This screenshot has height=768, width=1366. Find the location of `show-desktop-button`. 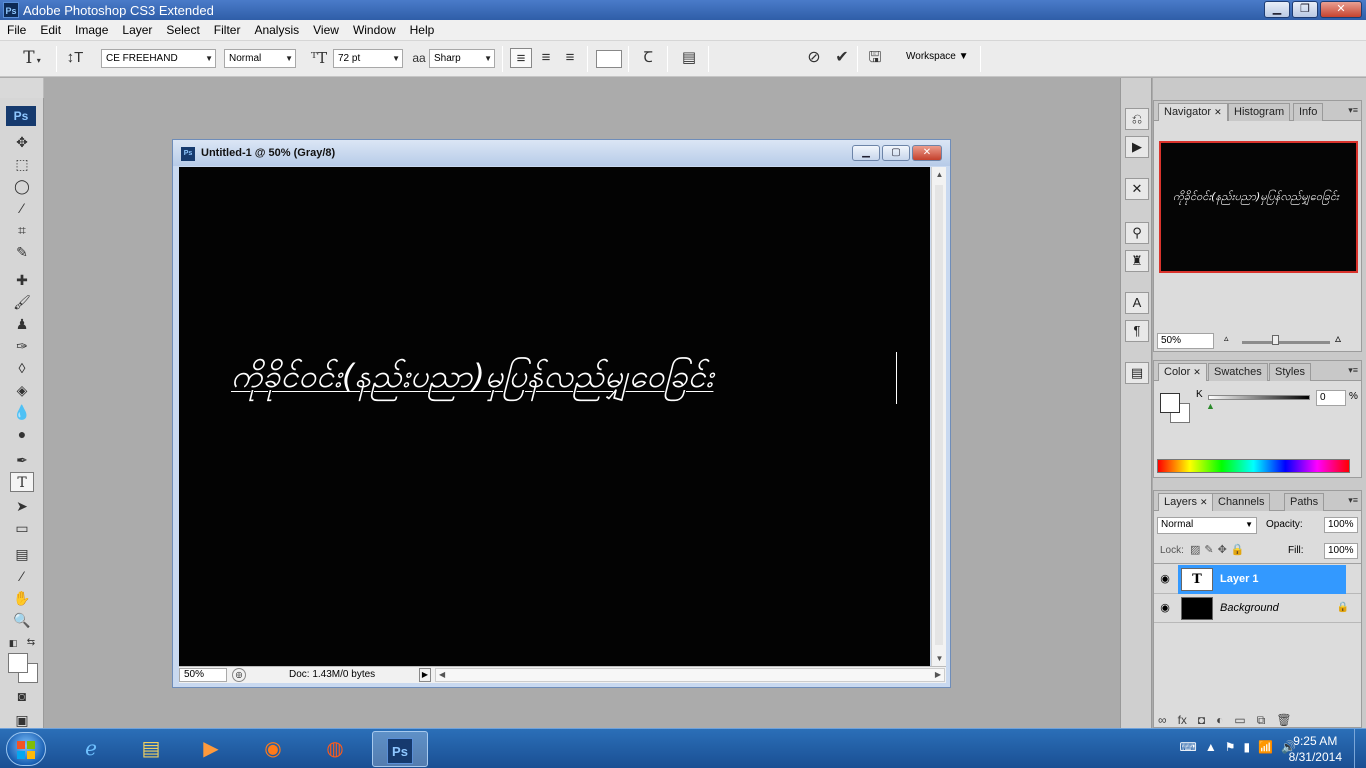

show-desktop-button is located at coordinates (1360, 748).